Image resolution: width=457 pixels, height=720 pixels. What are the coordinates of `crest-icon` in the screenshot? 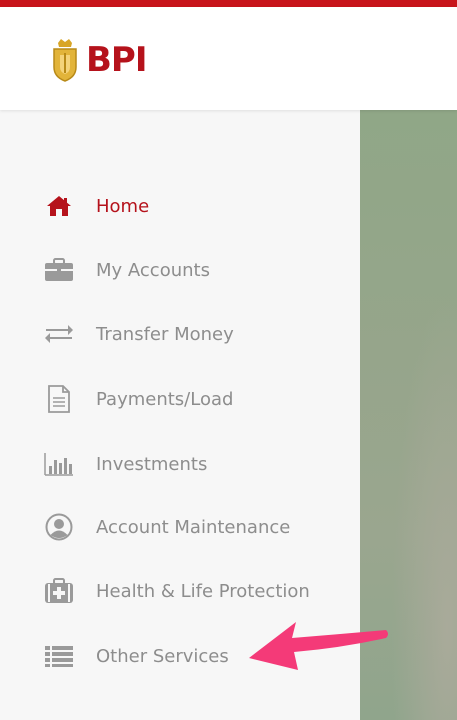 It's located at (65, 60).